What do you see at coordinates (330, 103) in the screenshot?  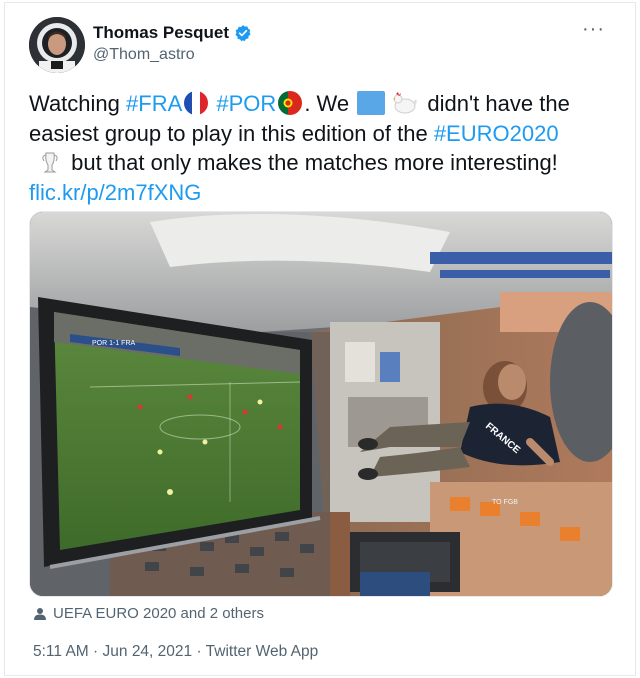 I see `text-part: . We` at bounding box center [330, 103].